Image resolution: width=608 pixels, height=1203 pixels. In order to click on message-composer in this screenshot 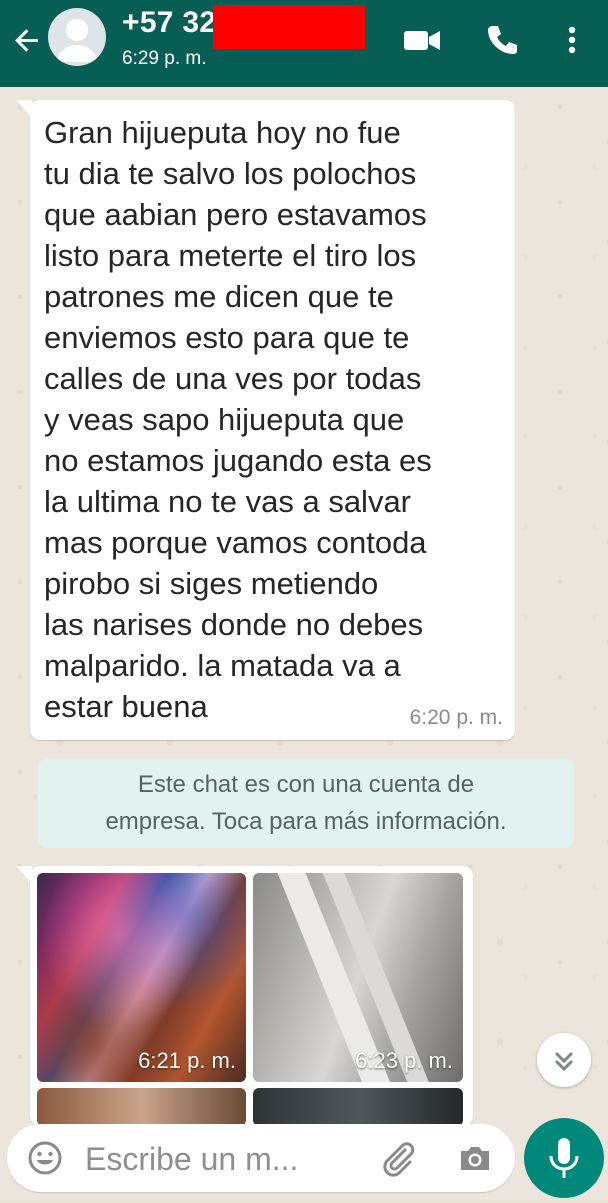, I will do `click(261, 1158)`.